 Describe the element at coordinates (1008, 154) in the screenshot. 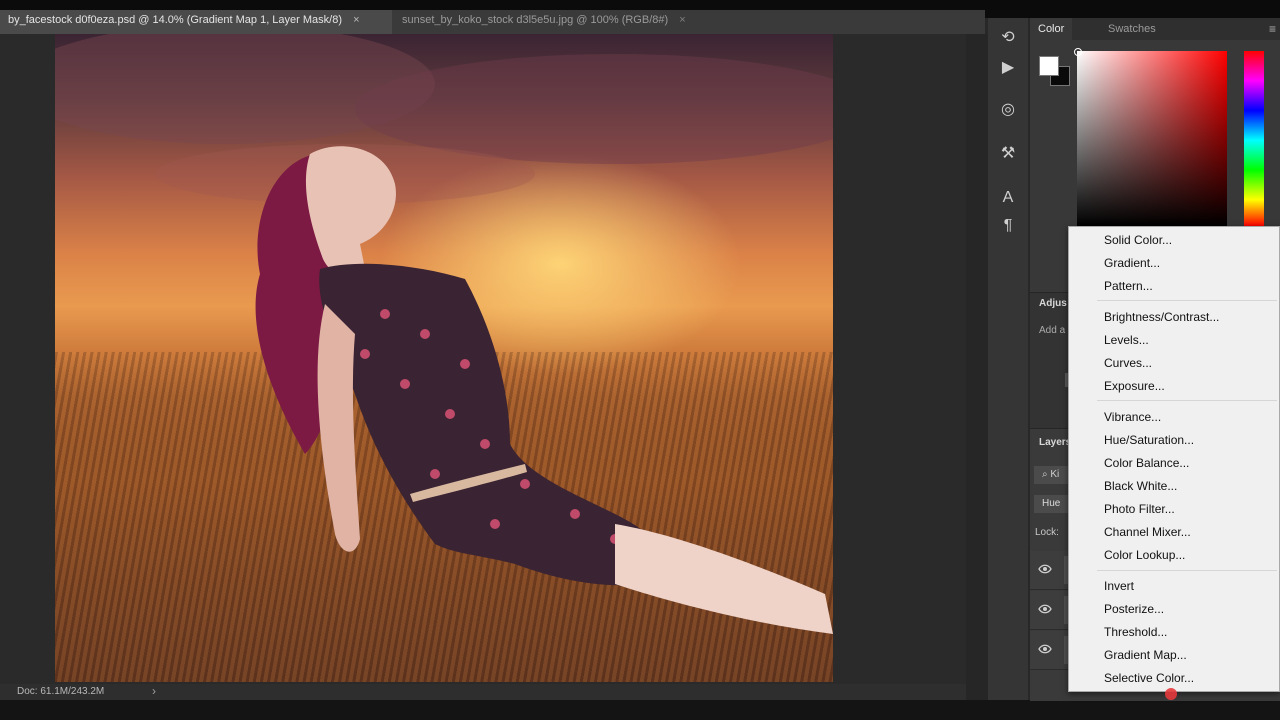

I see `brush-presets-icon: ⚒` at that location.